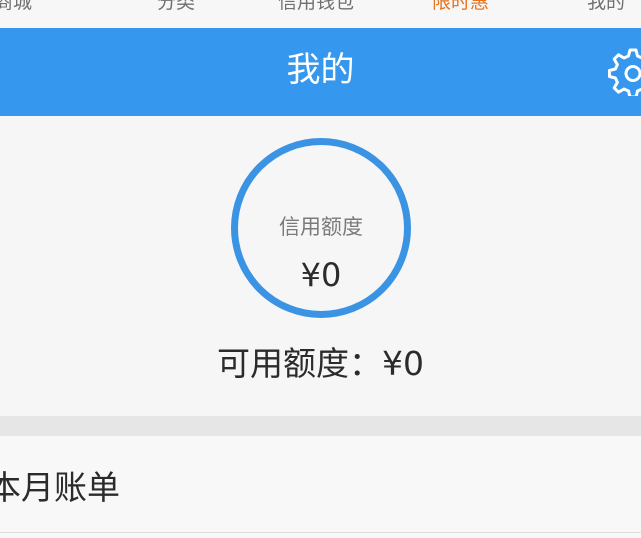 Image resolution: width=641 pixels, height=538 pixels. What do you see at coordinates (460, 8) in the screenshot?
I see `tab-limited-offer: 限时惠` at bounding box center [460, 8].